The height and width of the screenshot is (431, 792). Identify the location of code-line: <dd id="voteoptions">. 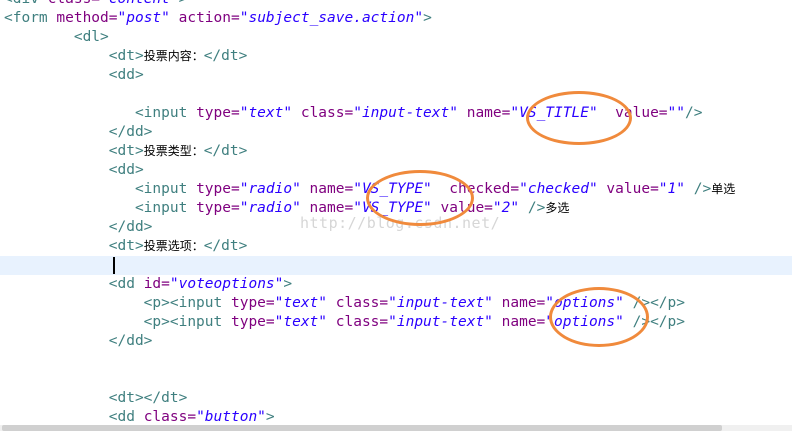
(396, 284).